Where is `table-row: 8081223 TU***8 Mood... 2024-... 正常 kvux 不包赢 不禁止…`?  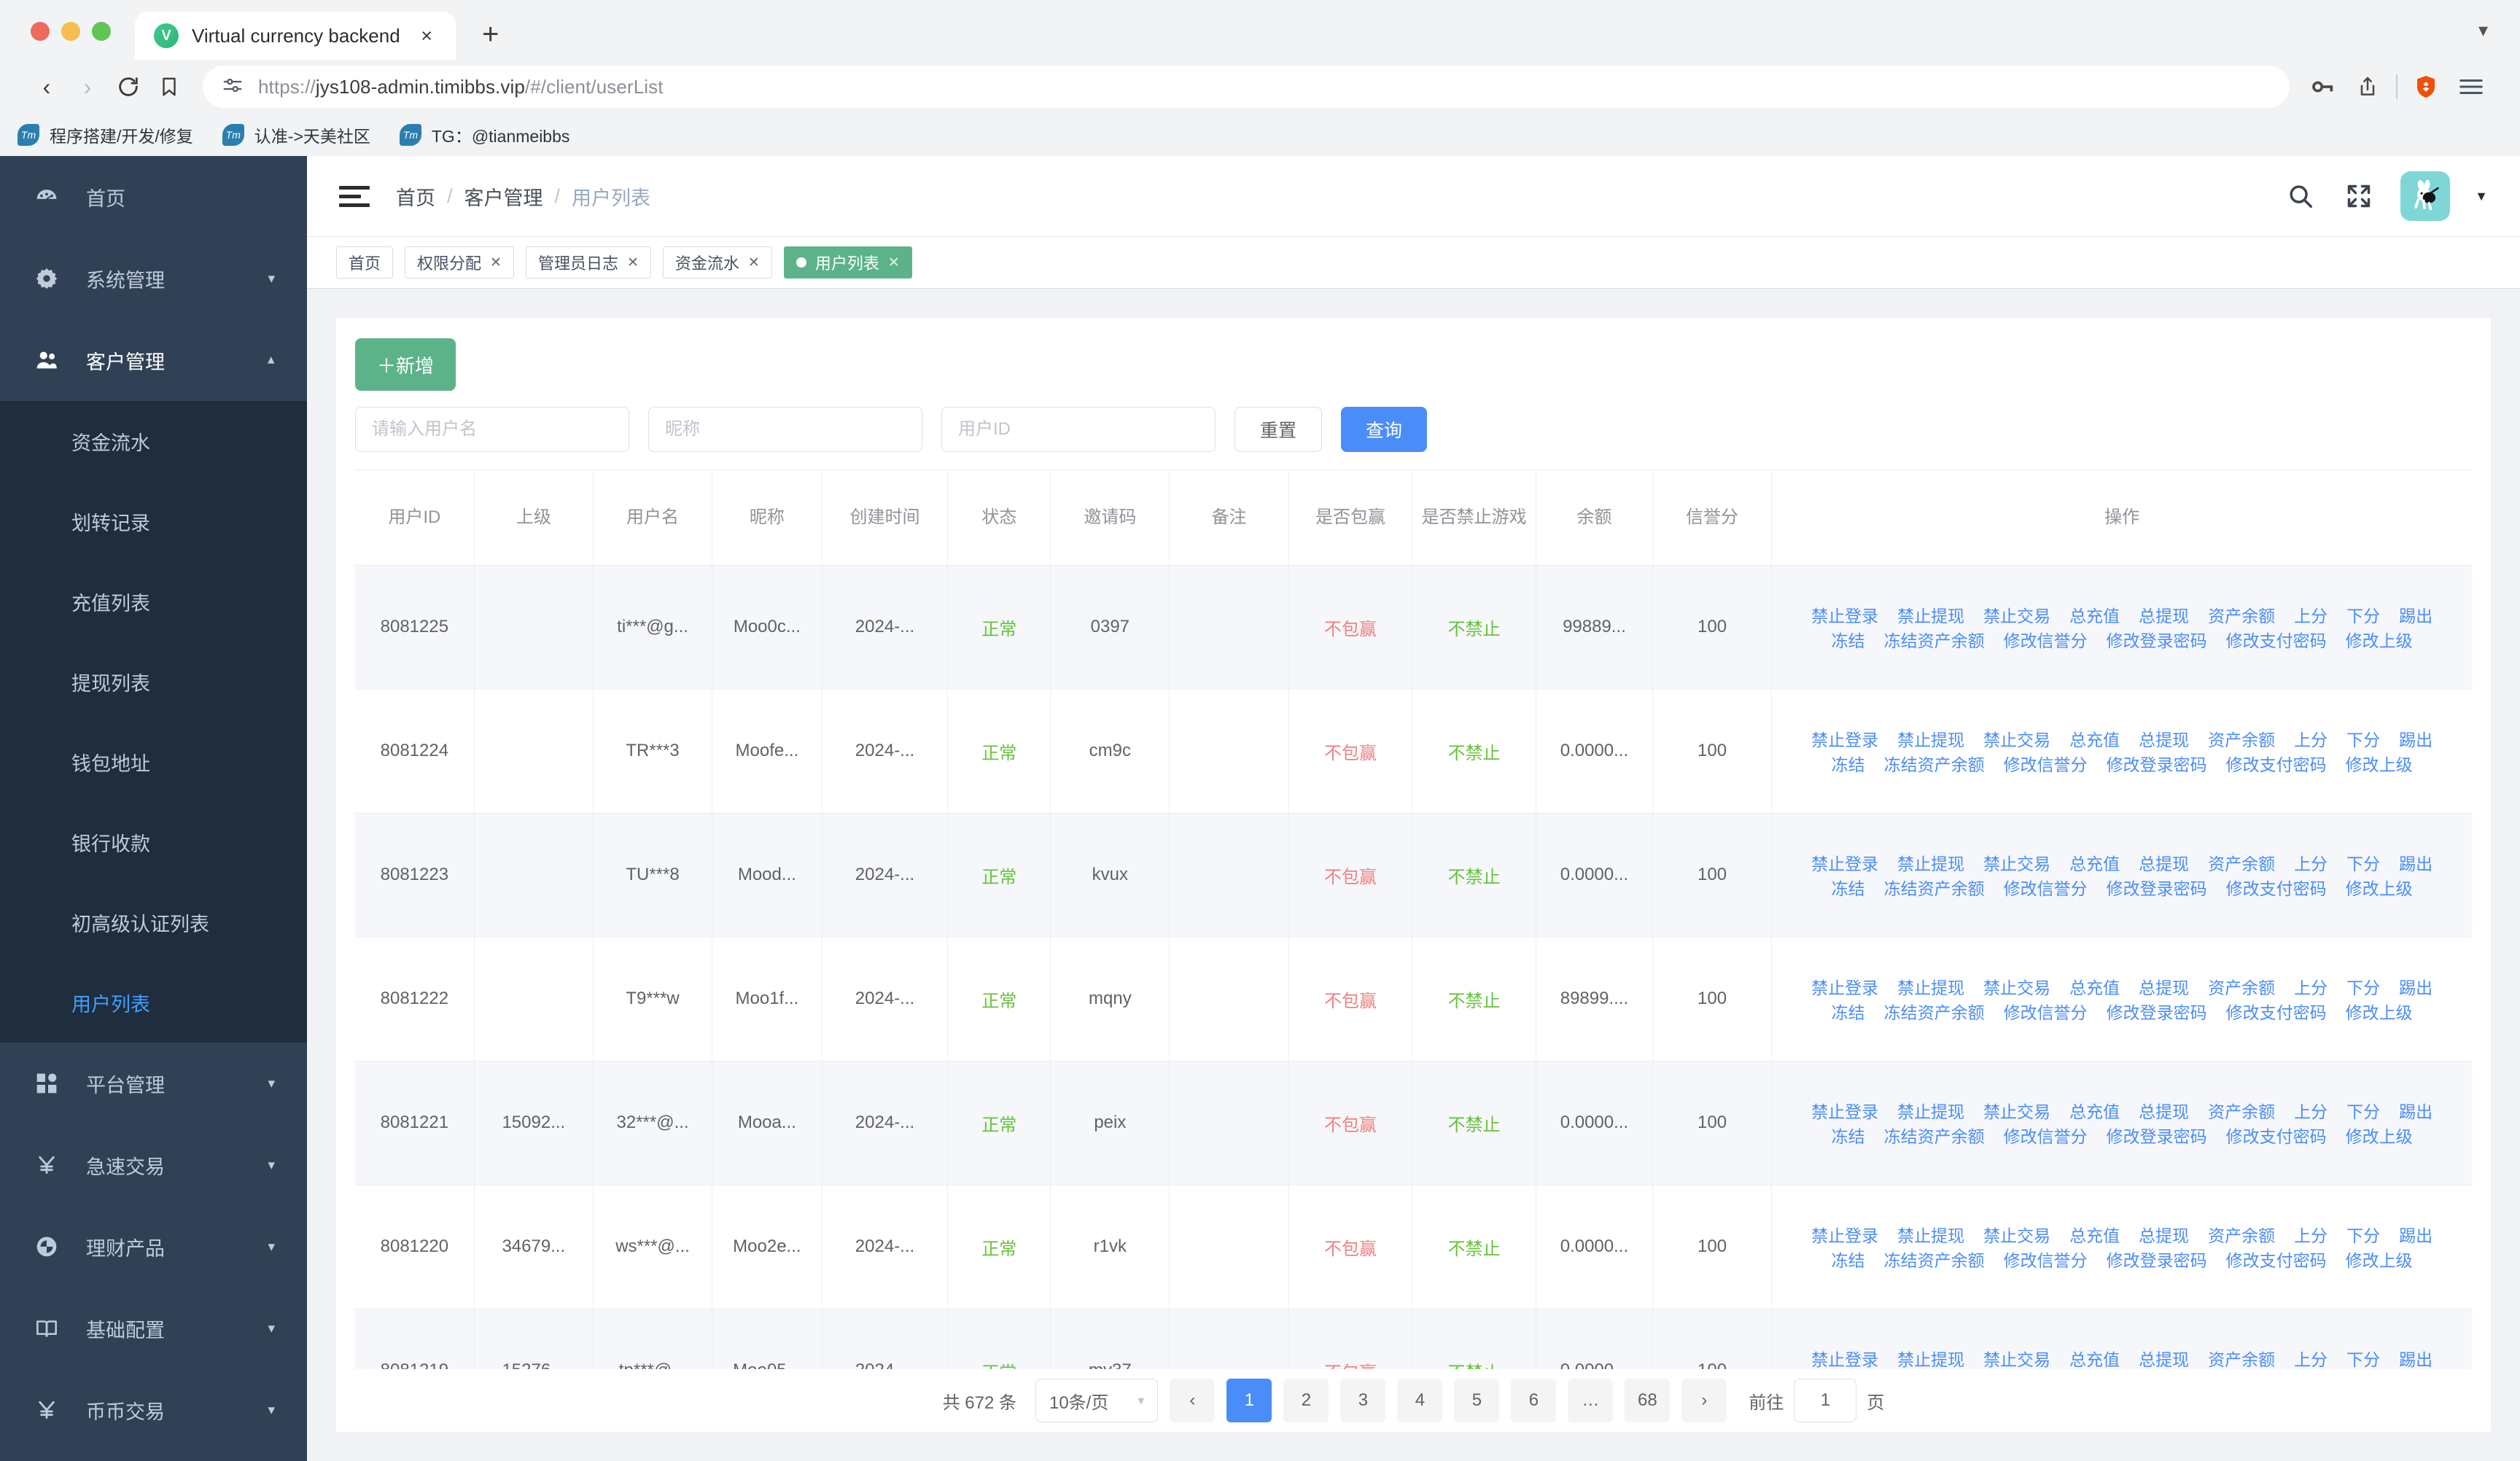
table-row: 8081223 TU***8 Mood... 2024-... 正常 kvux 不包赢 不禁止… is located at coordinates (1413, 875).